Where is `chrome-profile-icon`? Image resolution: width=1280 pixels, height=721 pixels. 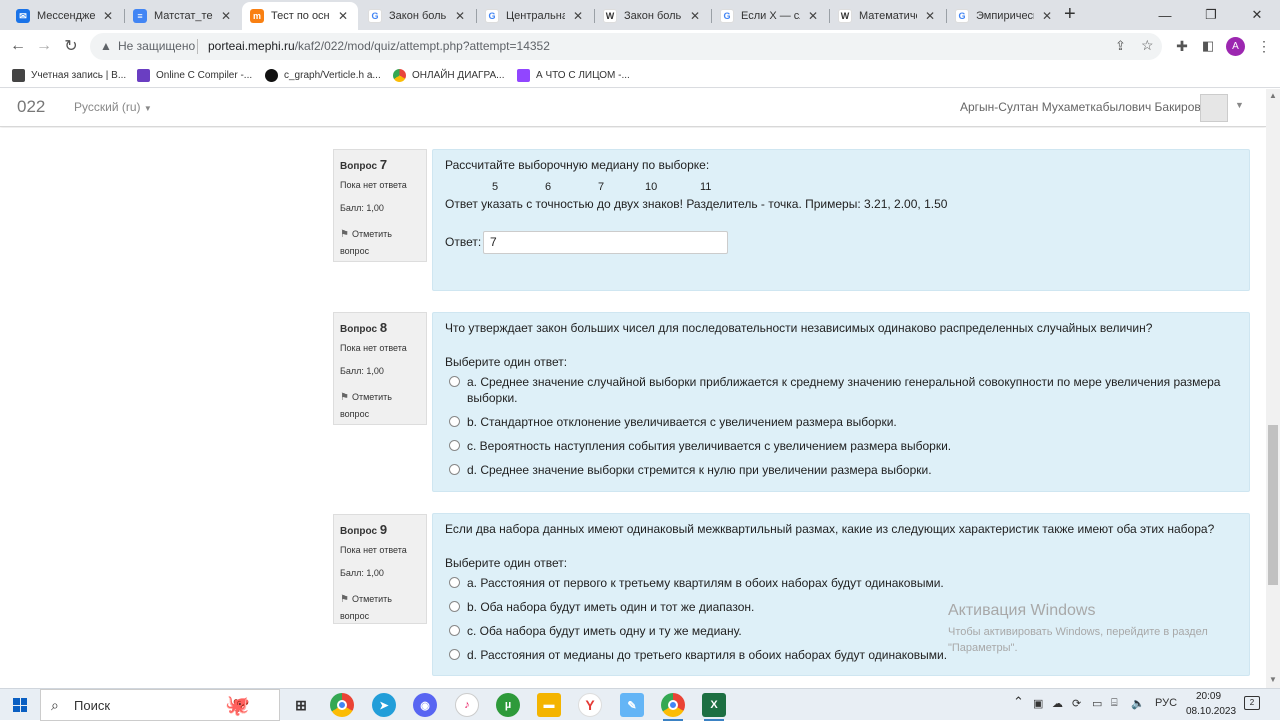 chrome-profile-icon is located at coordinates (673, 705).